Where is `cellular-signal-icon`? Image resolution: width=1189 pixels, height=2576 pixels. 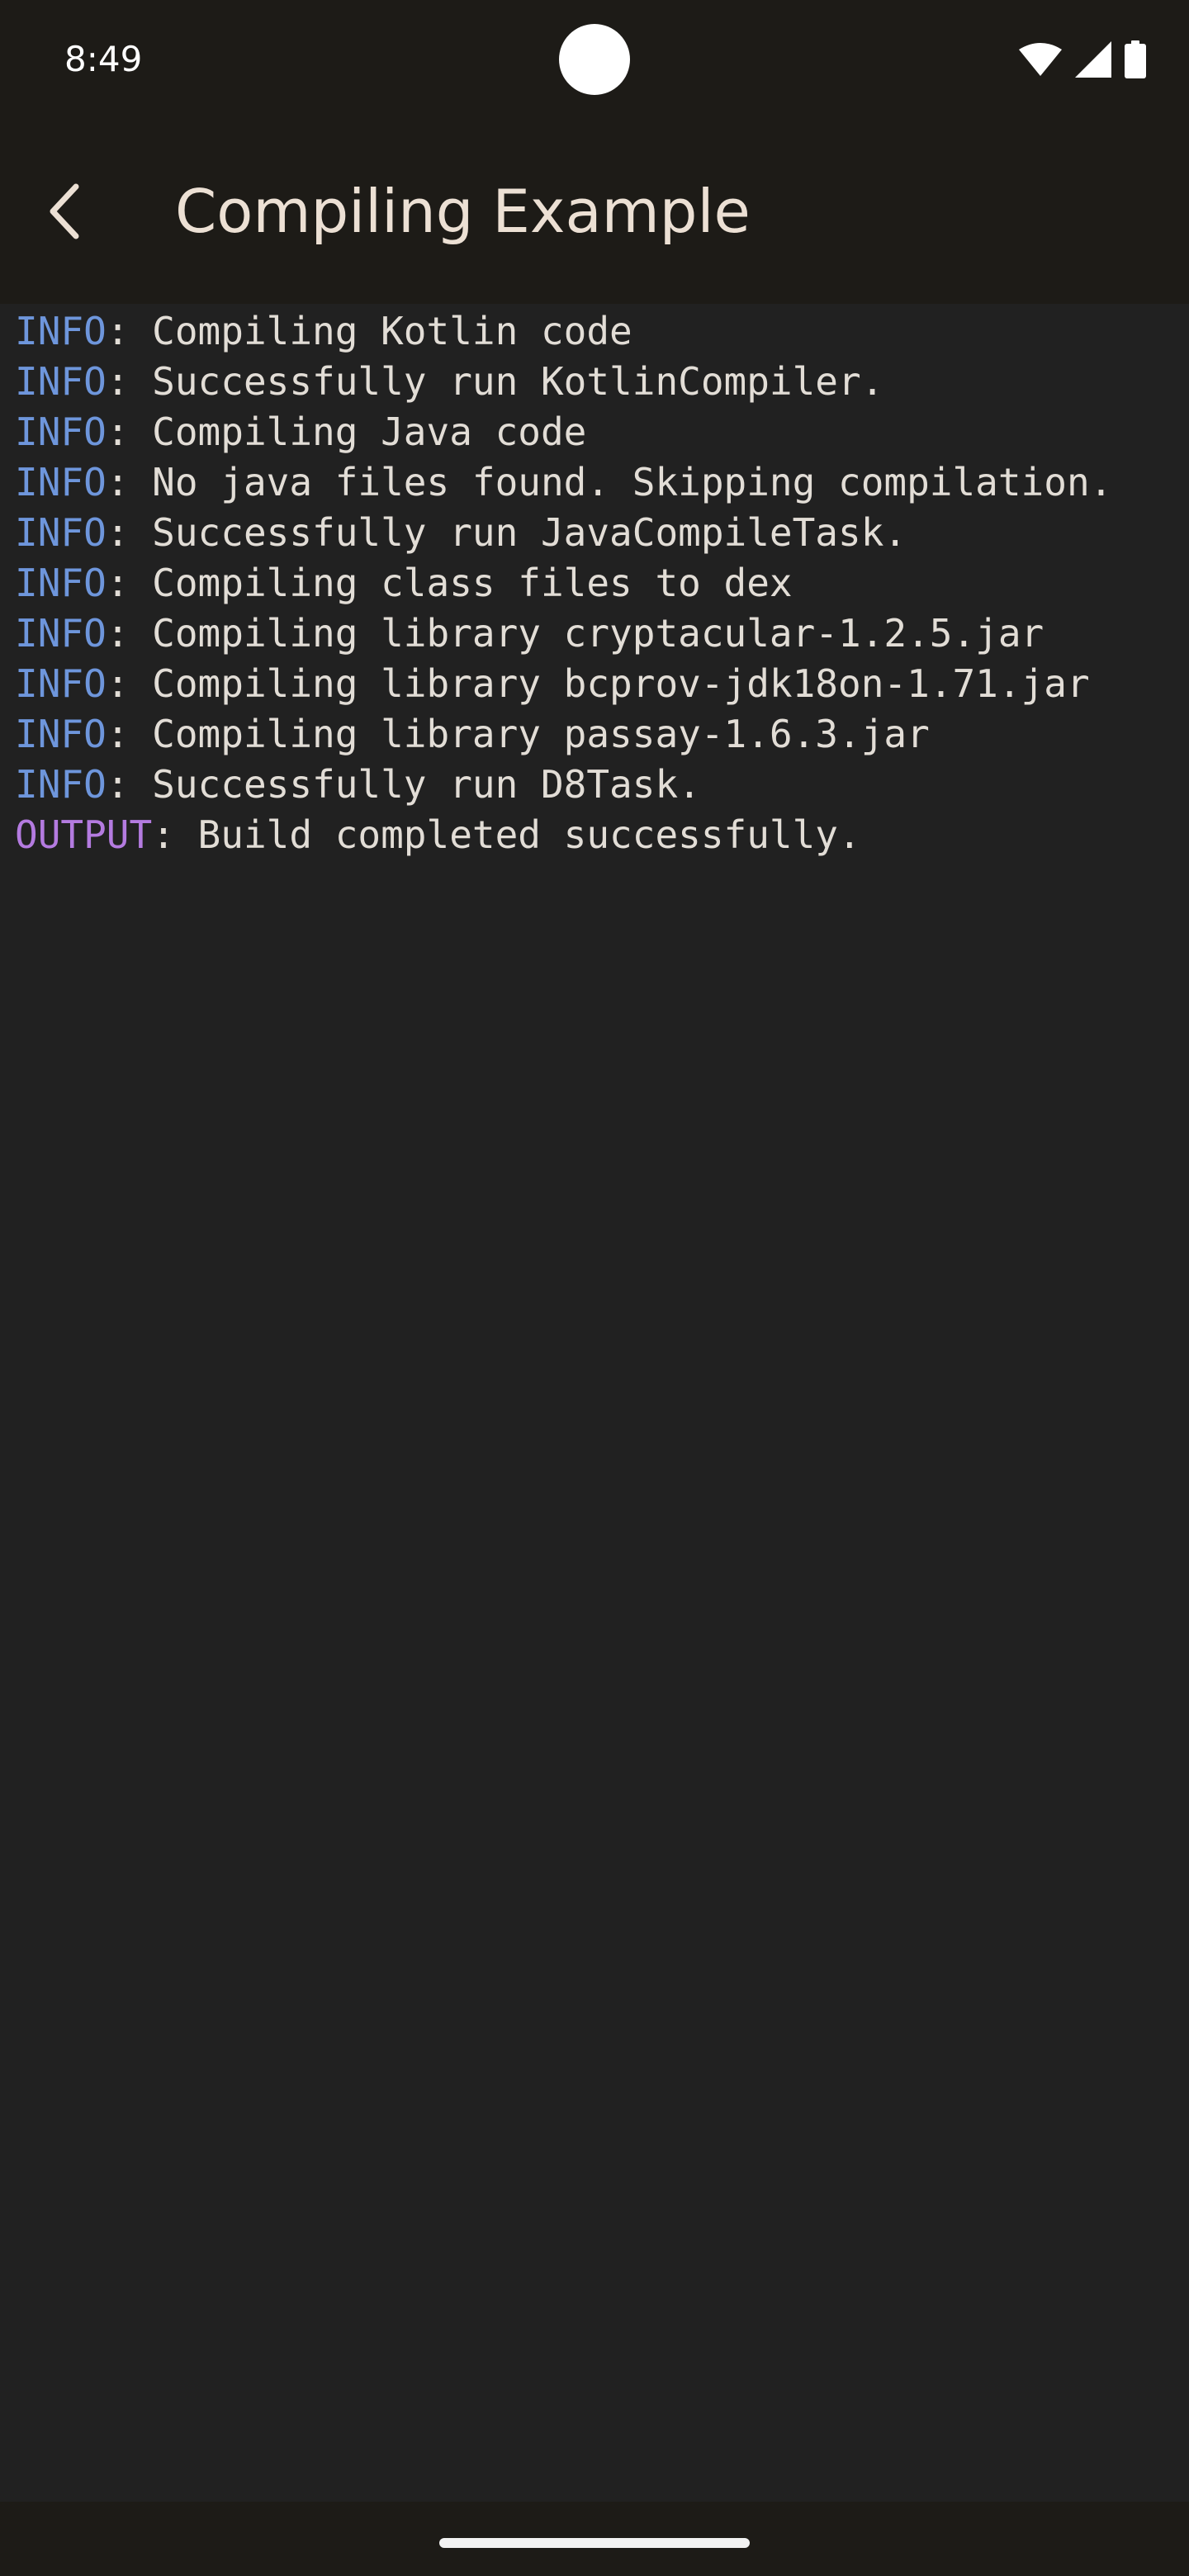
cellular-signal-icon is located at coordinates (1093, 59).